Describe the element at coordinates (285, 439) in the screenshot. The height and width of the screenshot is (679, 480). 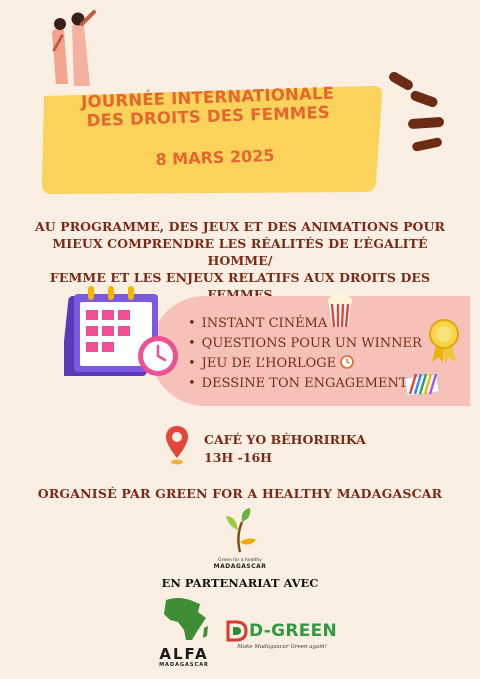
I see `venue-name: CAFÉ YO BÉHORIRIKA` at that location.